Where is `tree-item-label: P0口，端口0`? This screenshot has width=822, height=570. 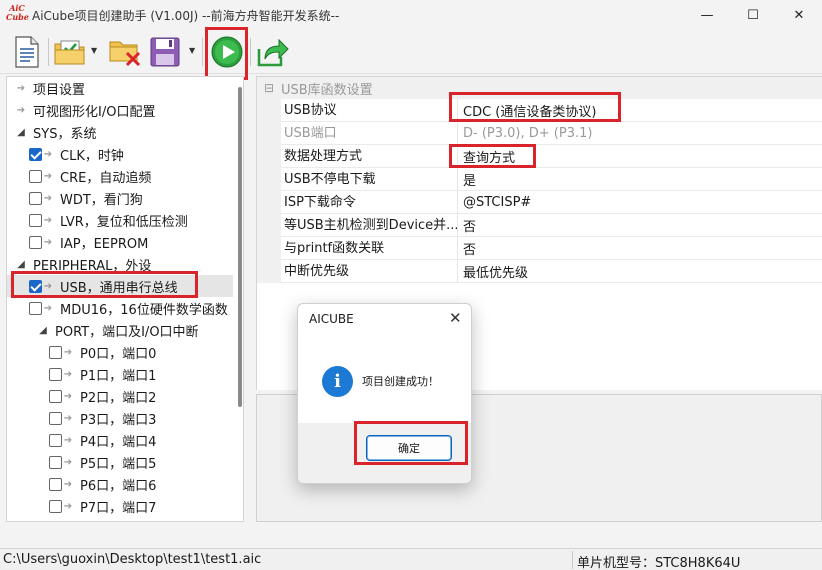 tree-item-label: P0口，端口0 is located at coordinates (118, 354).